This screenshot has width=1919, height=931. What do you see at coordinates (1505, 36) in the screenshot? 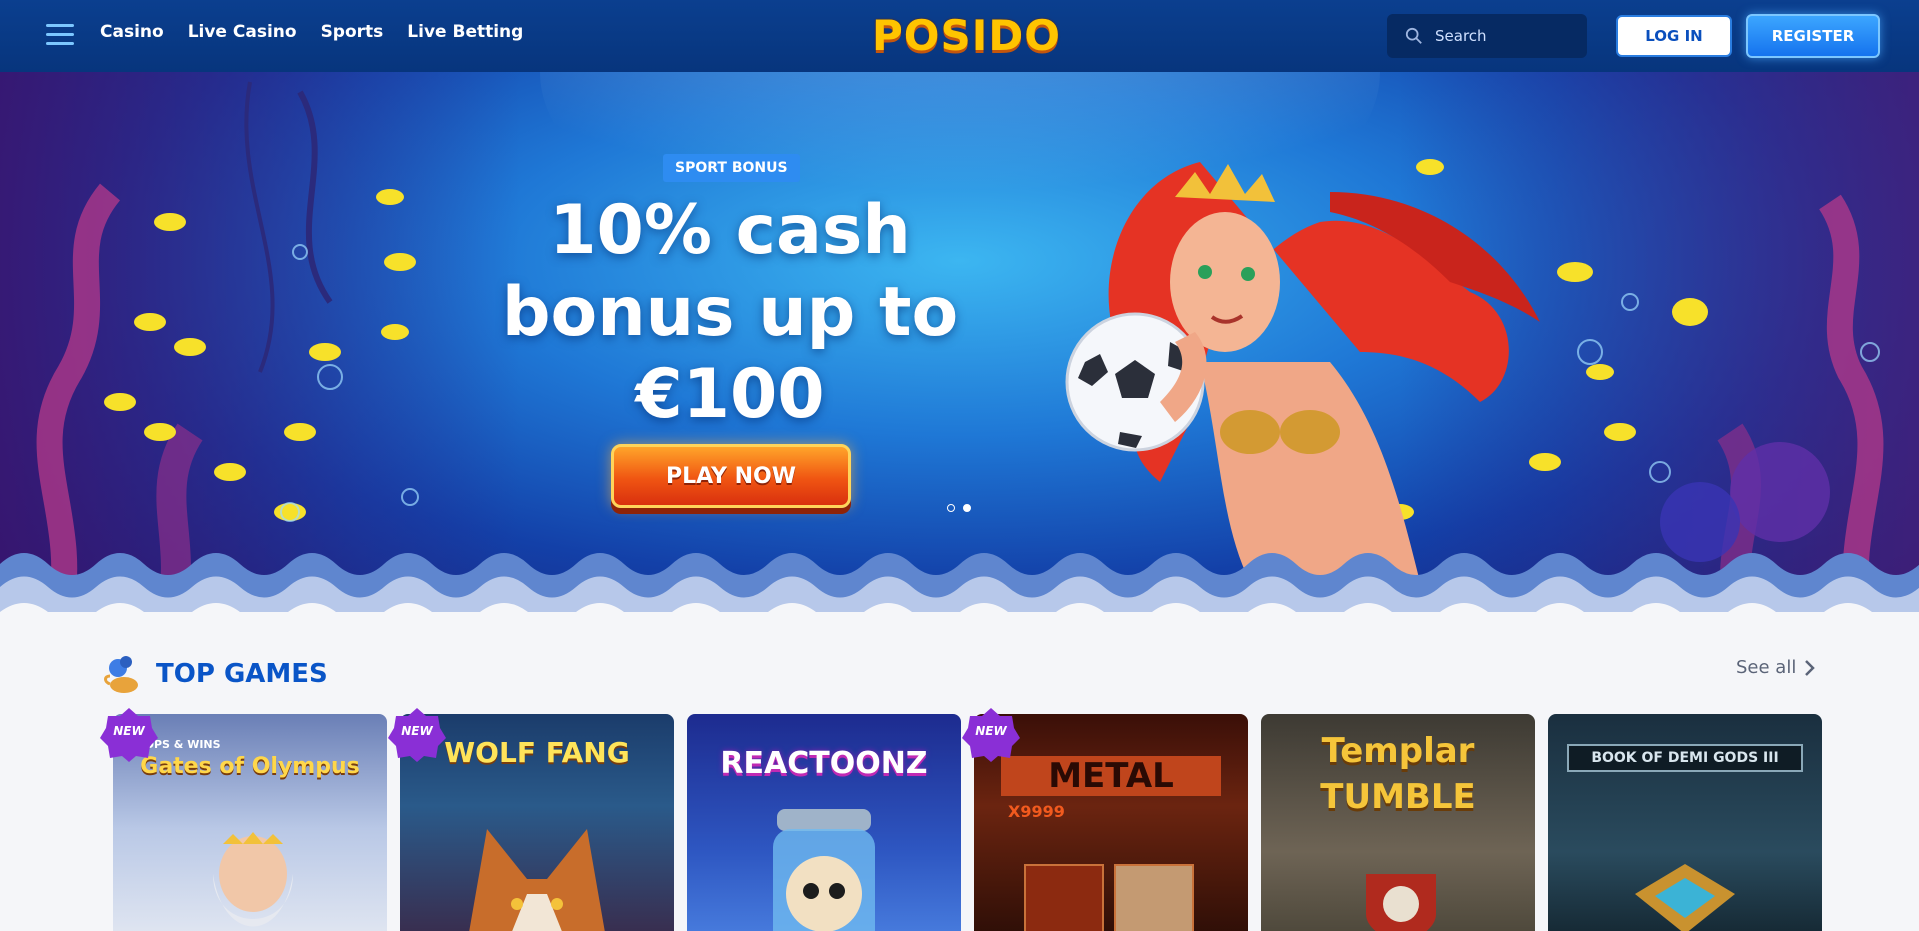
I see `search-input` at bounding box center [1505, 36].